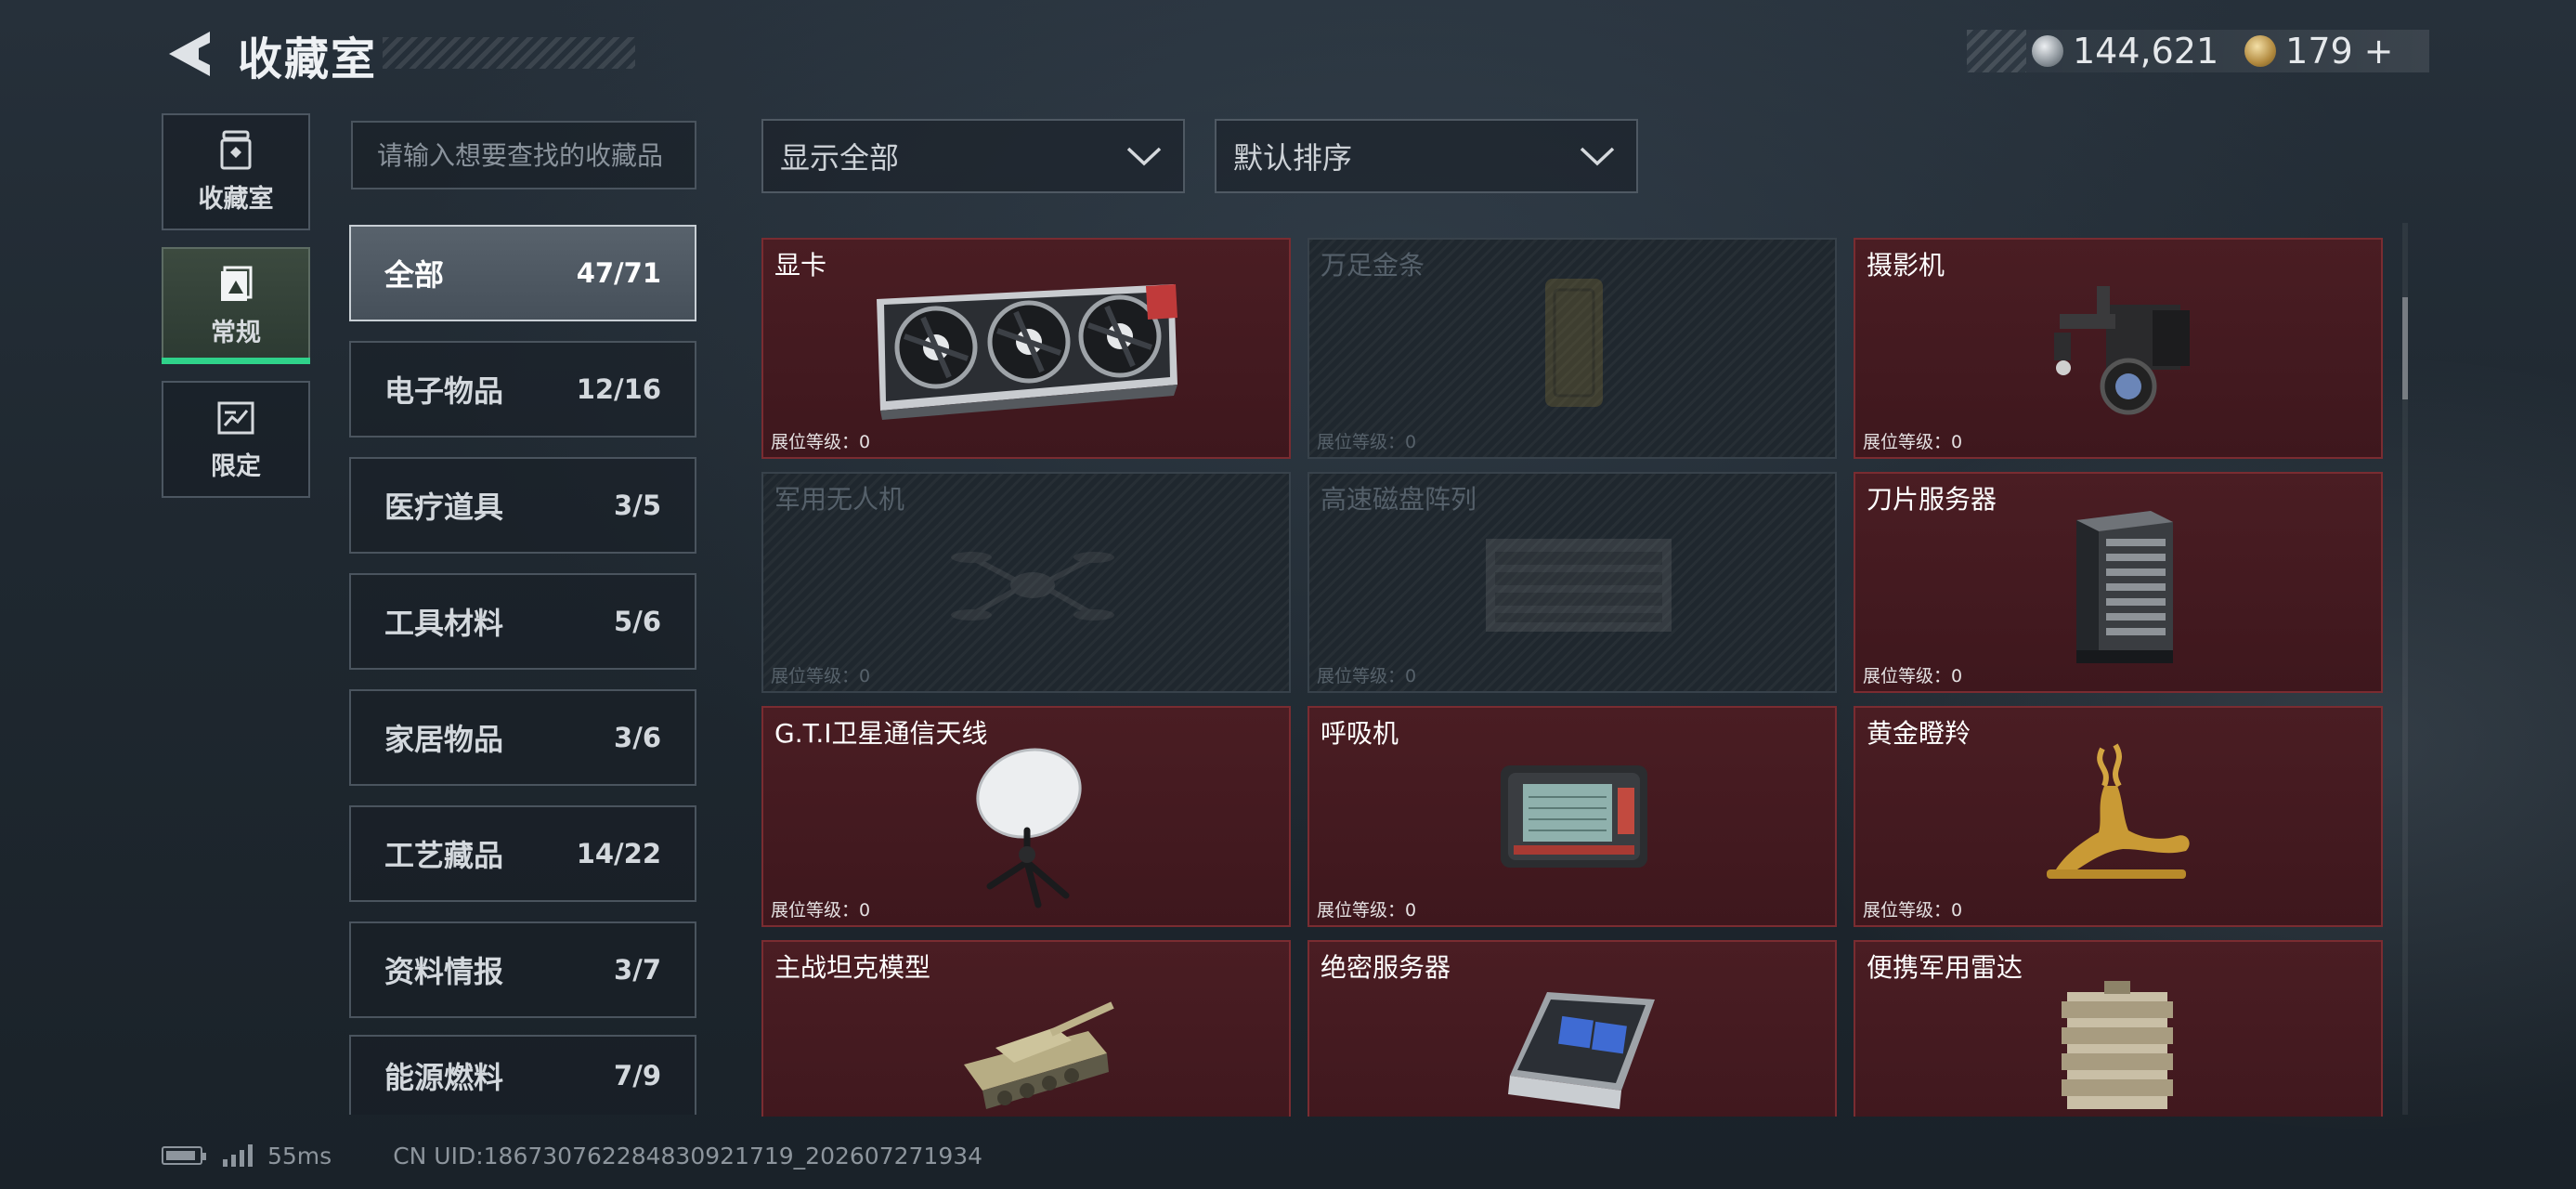  Describe the element at coordinates (444, 971) in the screenshot. I see `category-name: 资料情报` at that location.